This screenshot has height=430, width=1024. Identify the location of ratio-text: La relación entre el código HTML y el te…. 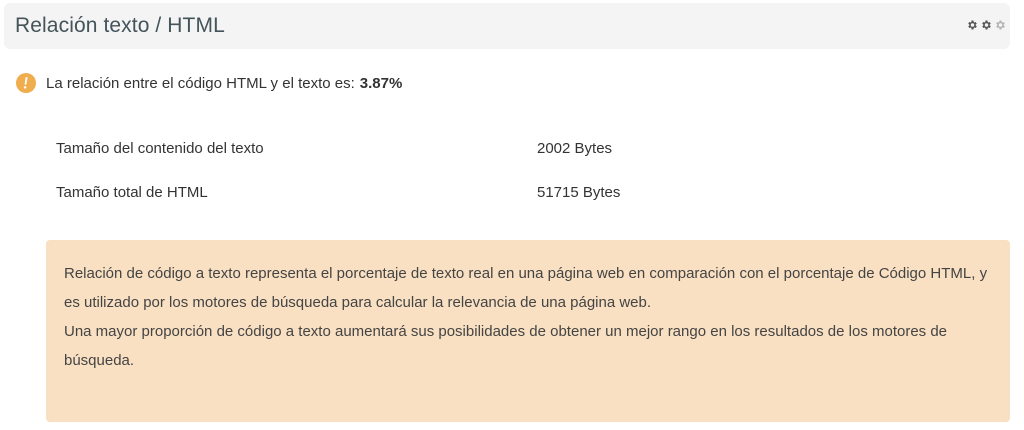
(200, 83).